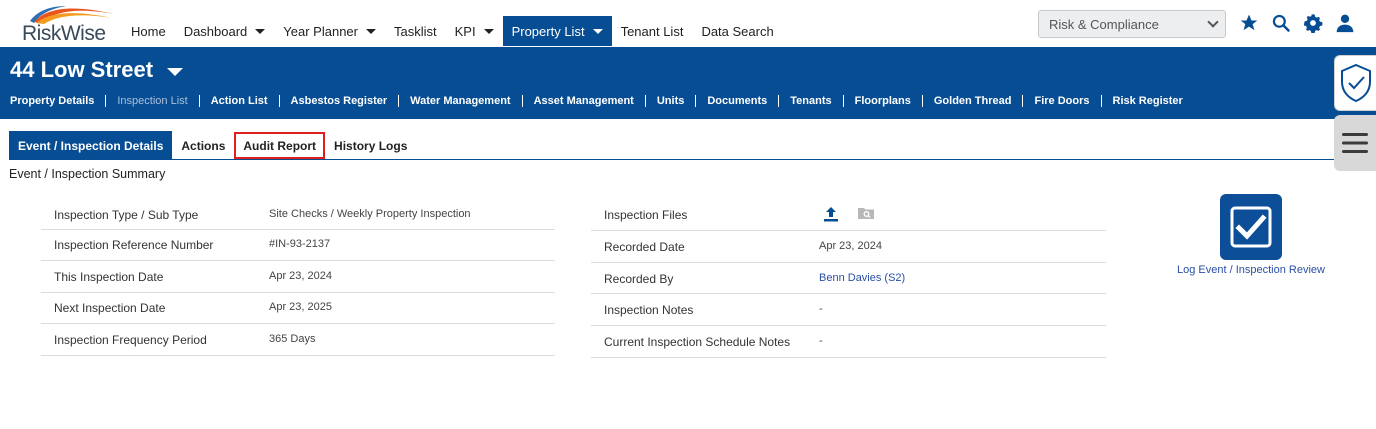  I want to click on row-label: Inspection Notes, so click(649, 310).